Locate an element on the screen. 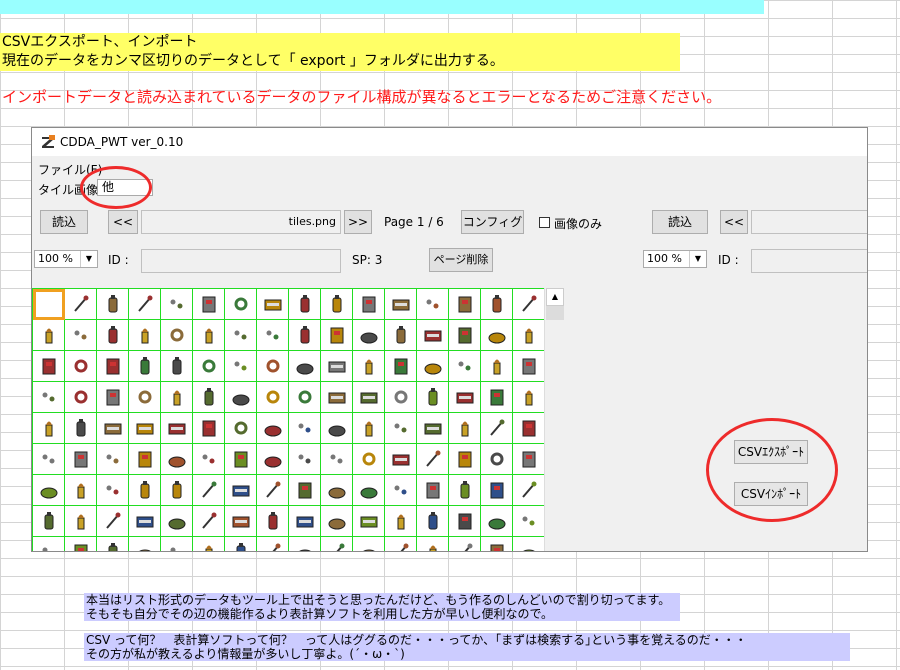 This screenshot has height=670, width=900. image-only-checkbox is located at coordinates (544, 222).